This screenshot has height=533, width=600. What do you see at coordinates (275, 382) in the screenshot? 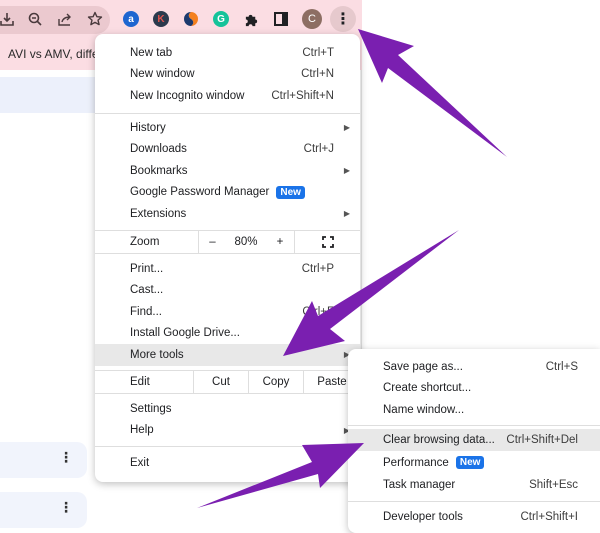
I see `copy-button: Copy` at bounding box center [275, 382].